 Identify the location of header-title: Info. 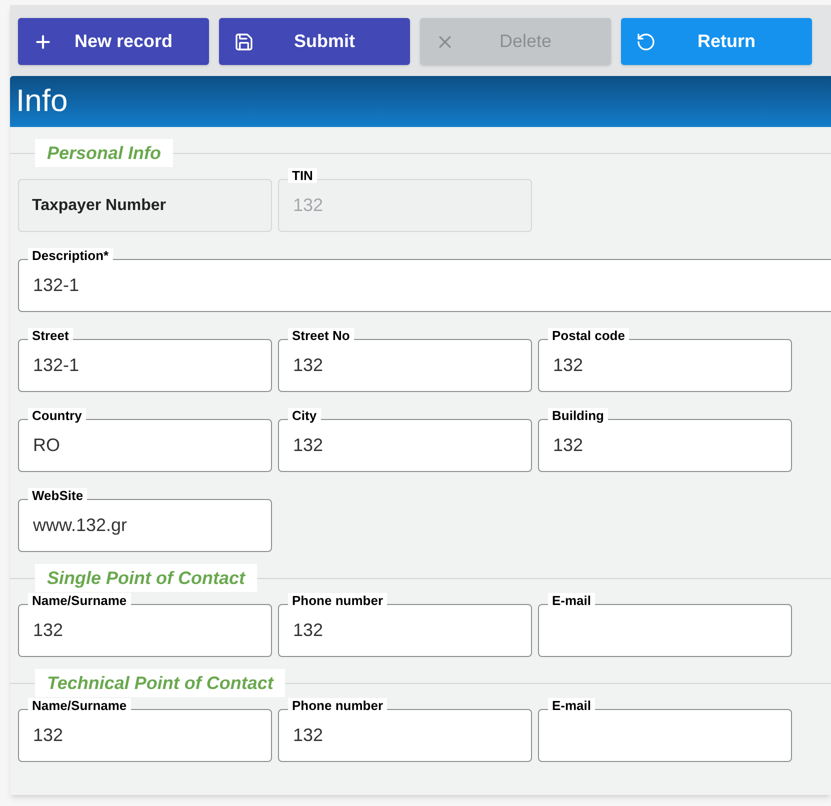
(42, 101).